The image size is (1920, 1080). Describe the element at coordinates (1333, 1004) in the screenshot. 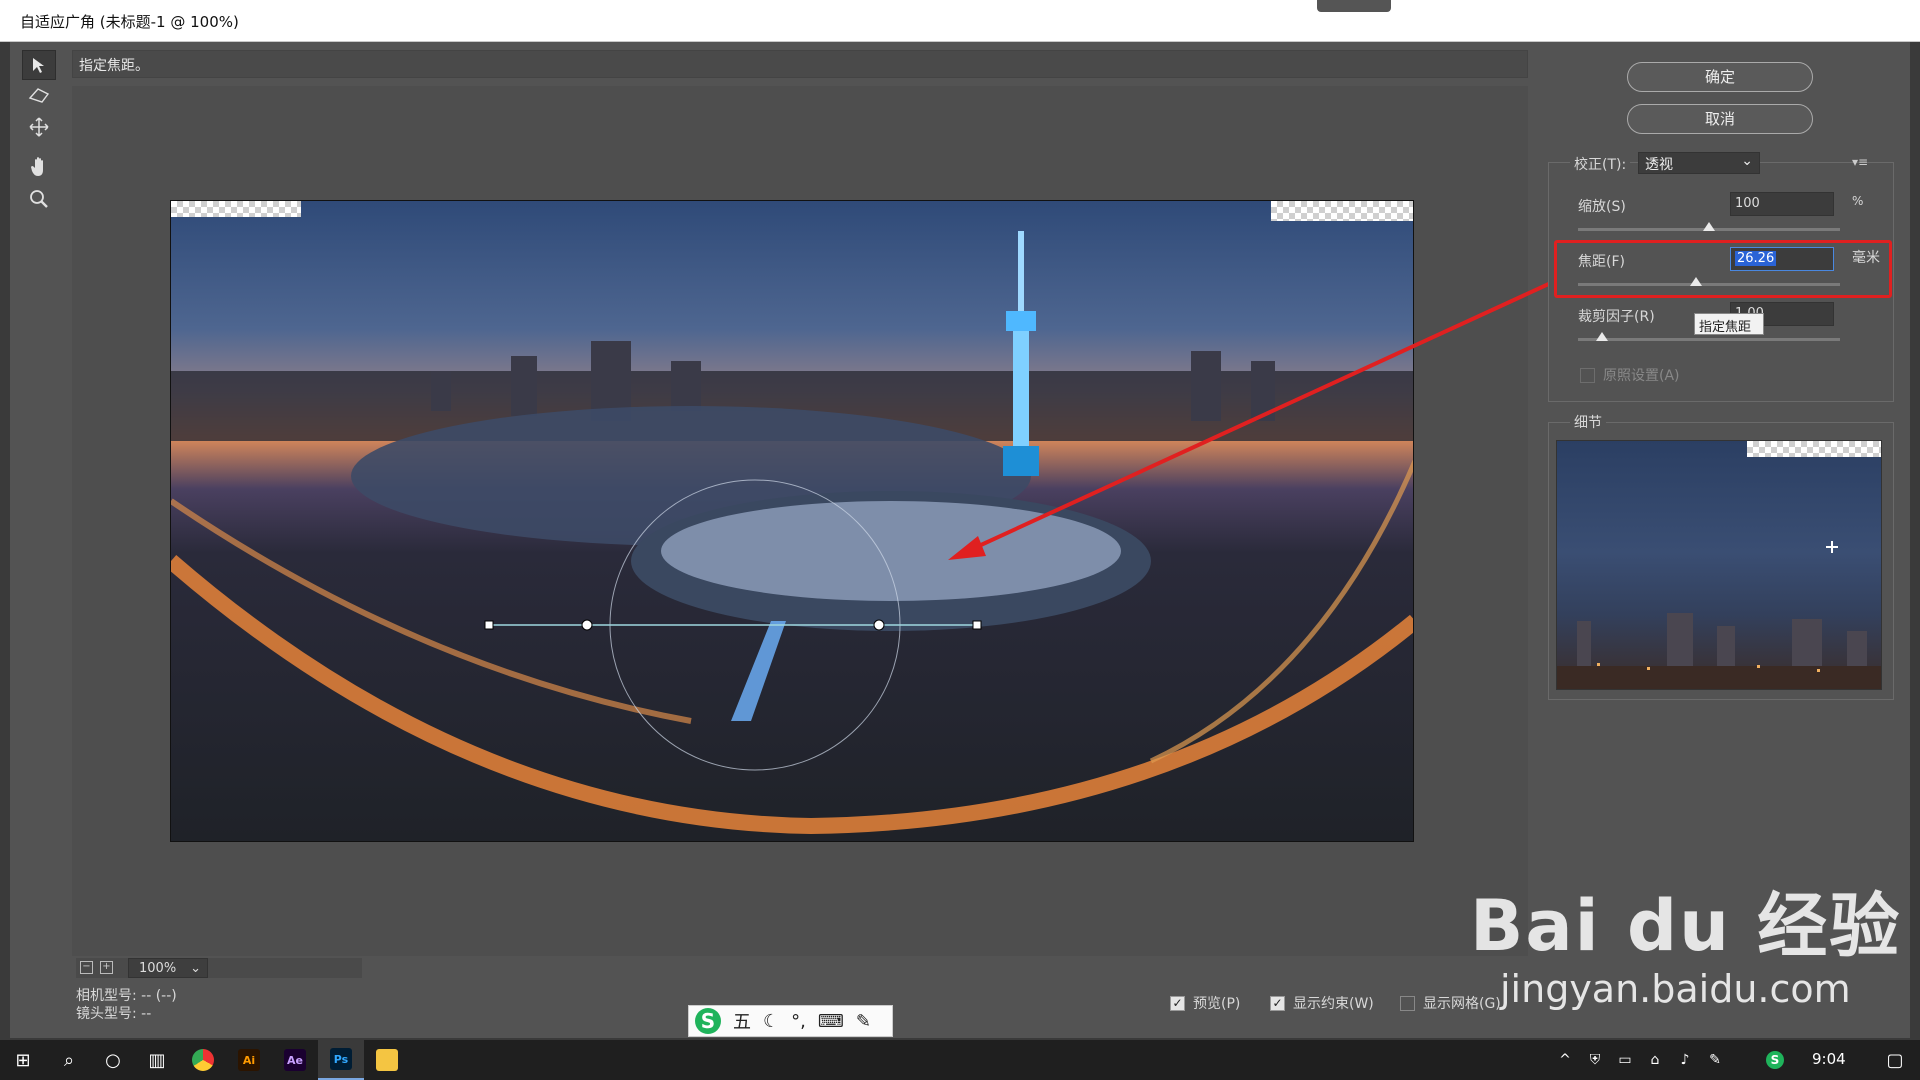

I see `show-constraints-label: 显示约束(W)` at that location.